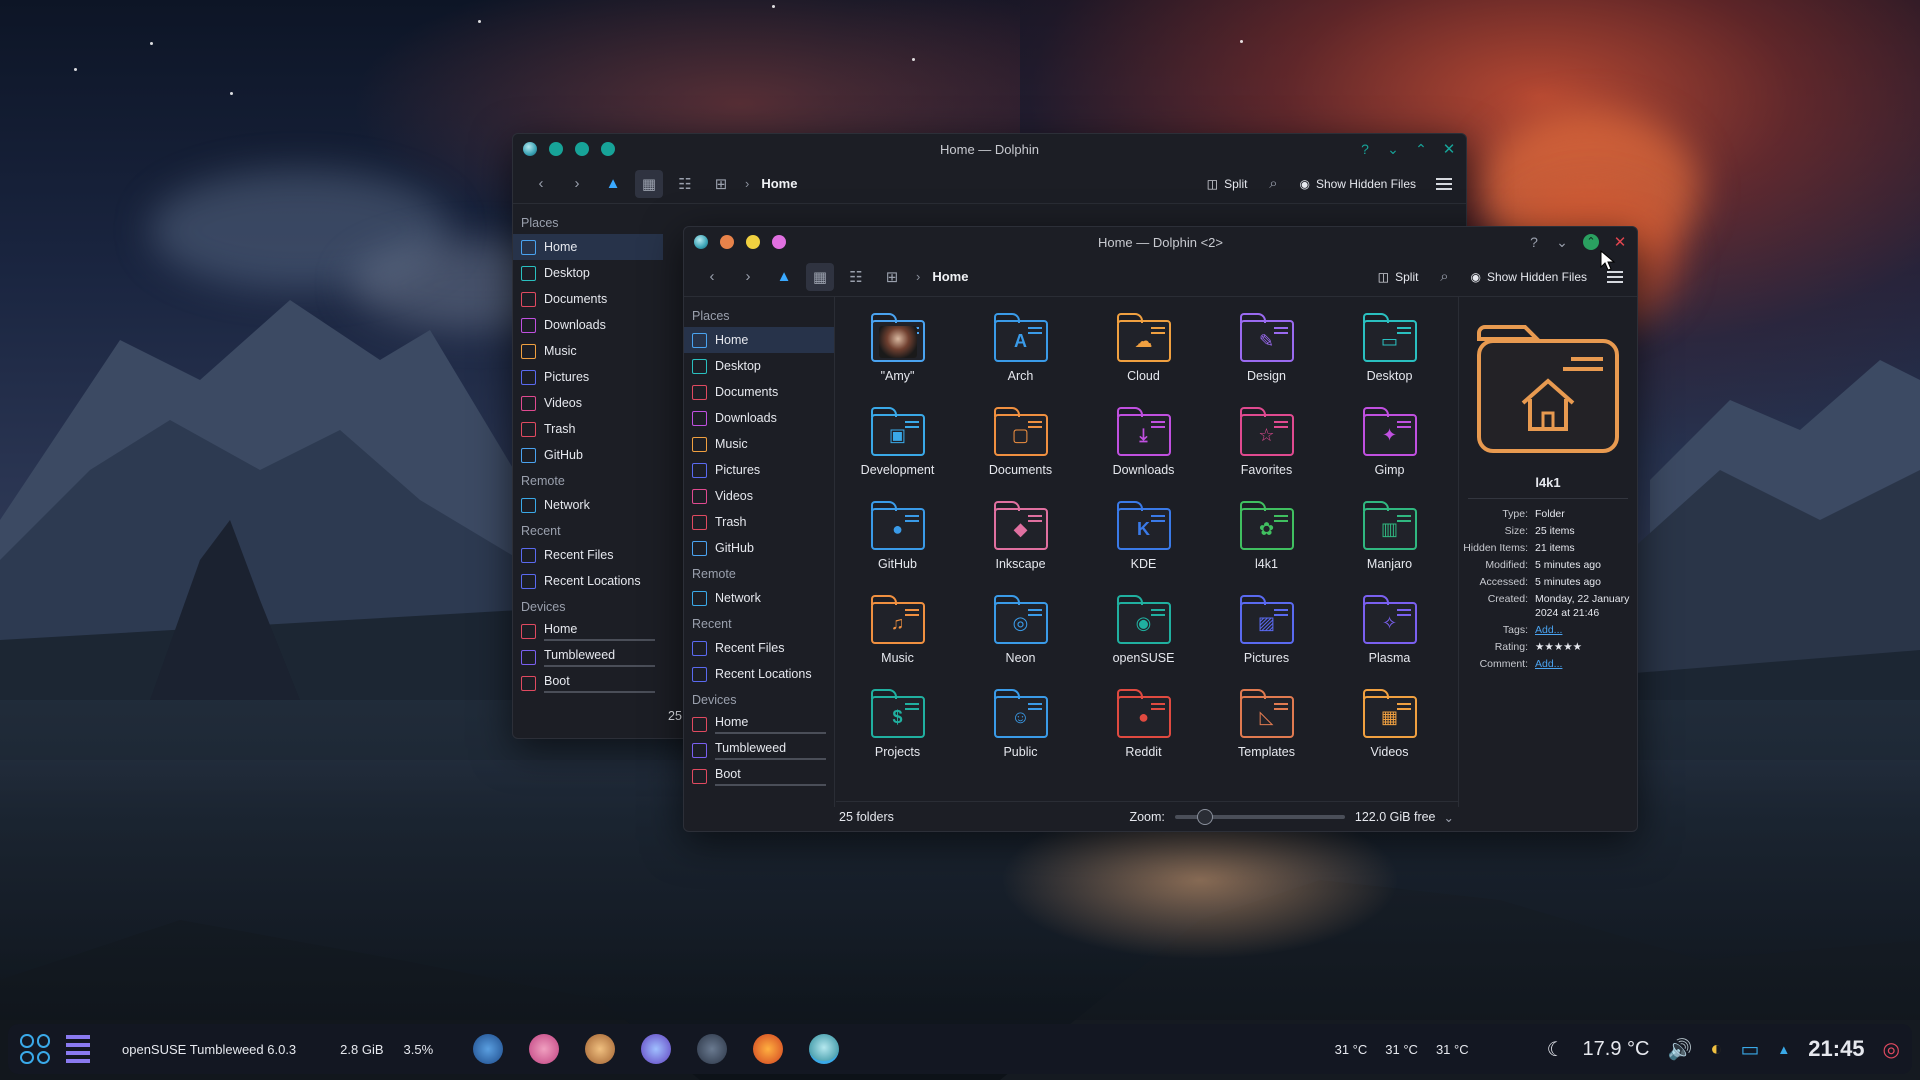 This screenshot has width=1920, height=1080. Describe the element at coordinates (1143, 632) in the screenshot. I see `folder-item-opensuse: ◉ openSUSE` at that location.